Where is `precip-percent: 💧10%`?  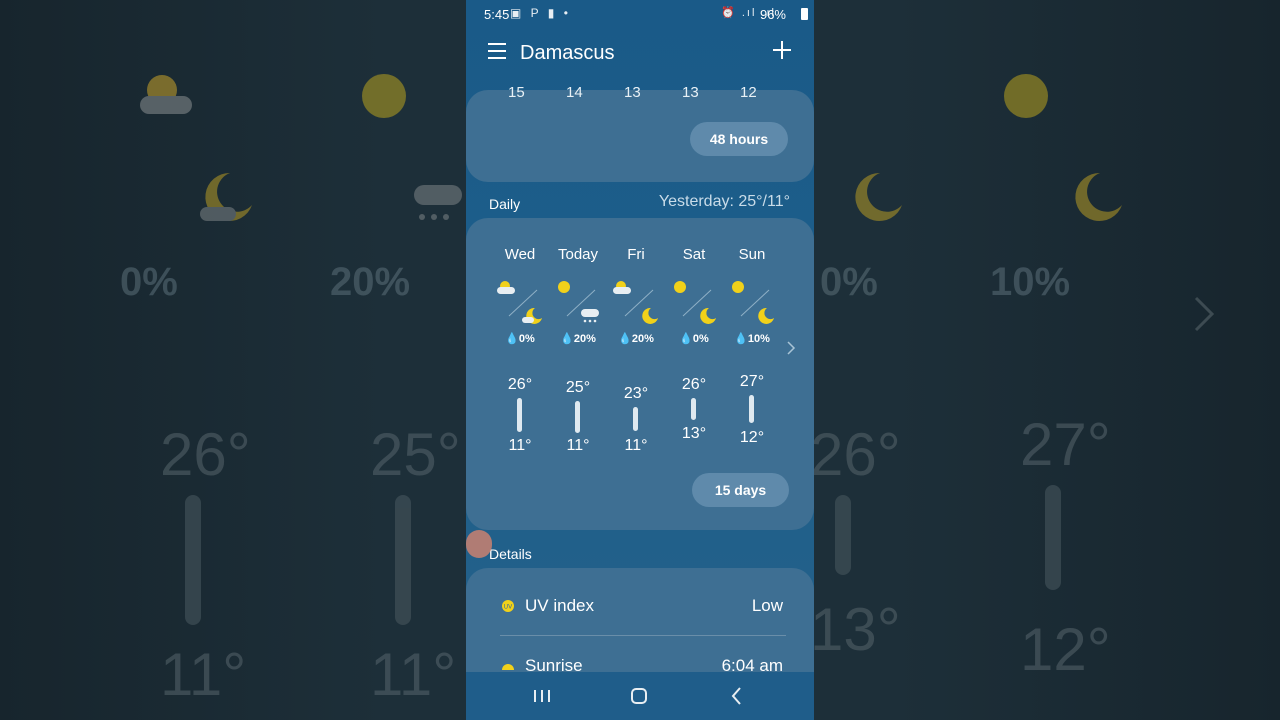 precip-percent: 💧10% is located at coordinates (752, 338).